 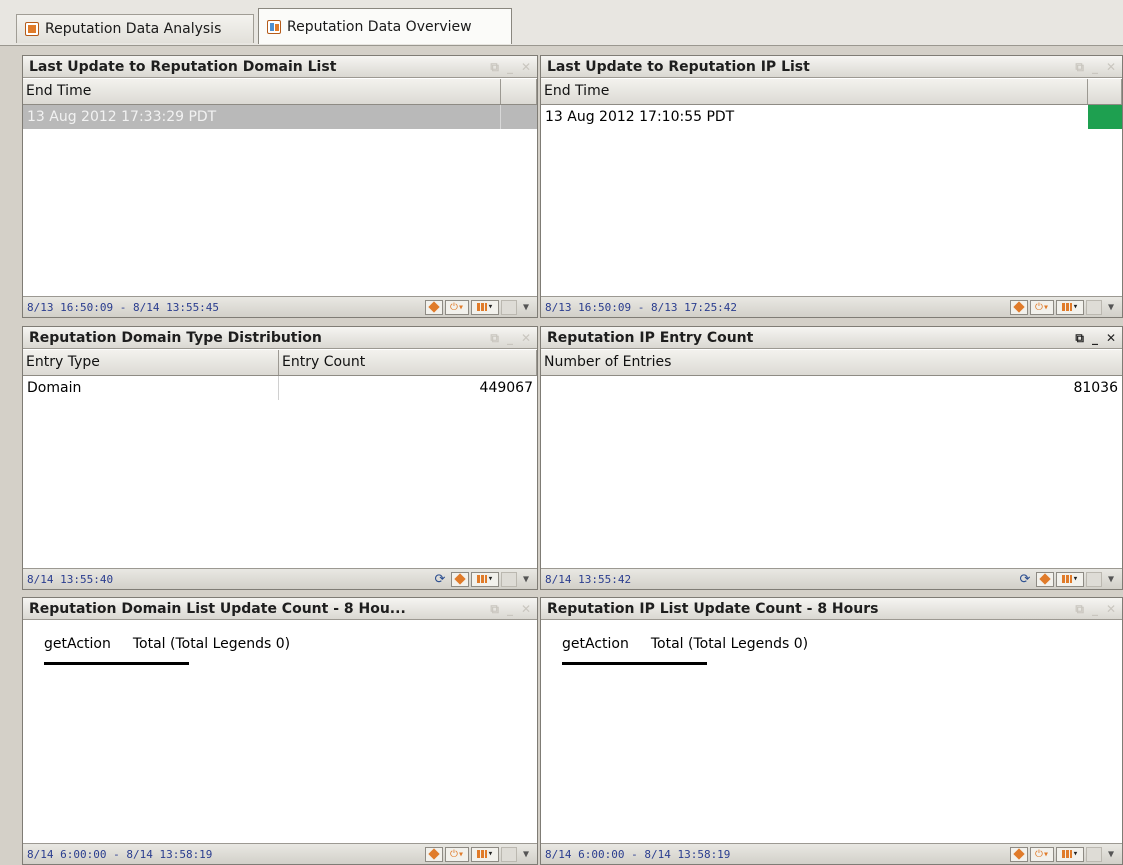 I want to click on dashboard-icon, so click(x=274, y=26).